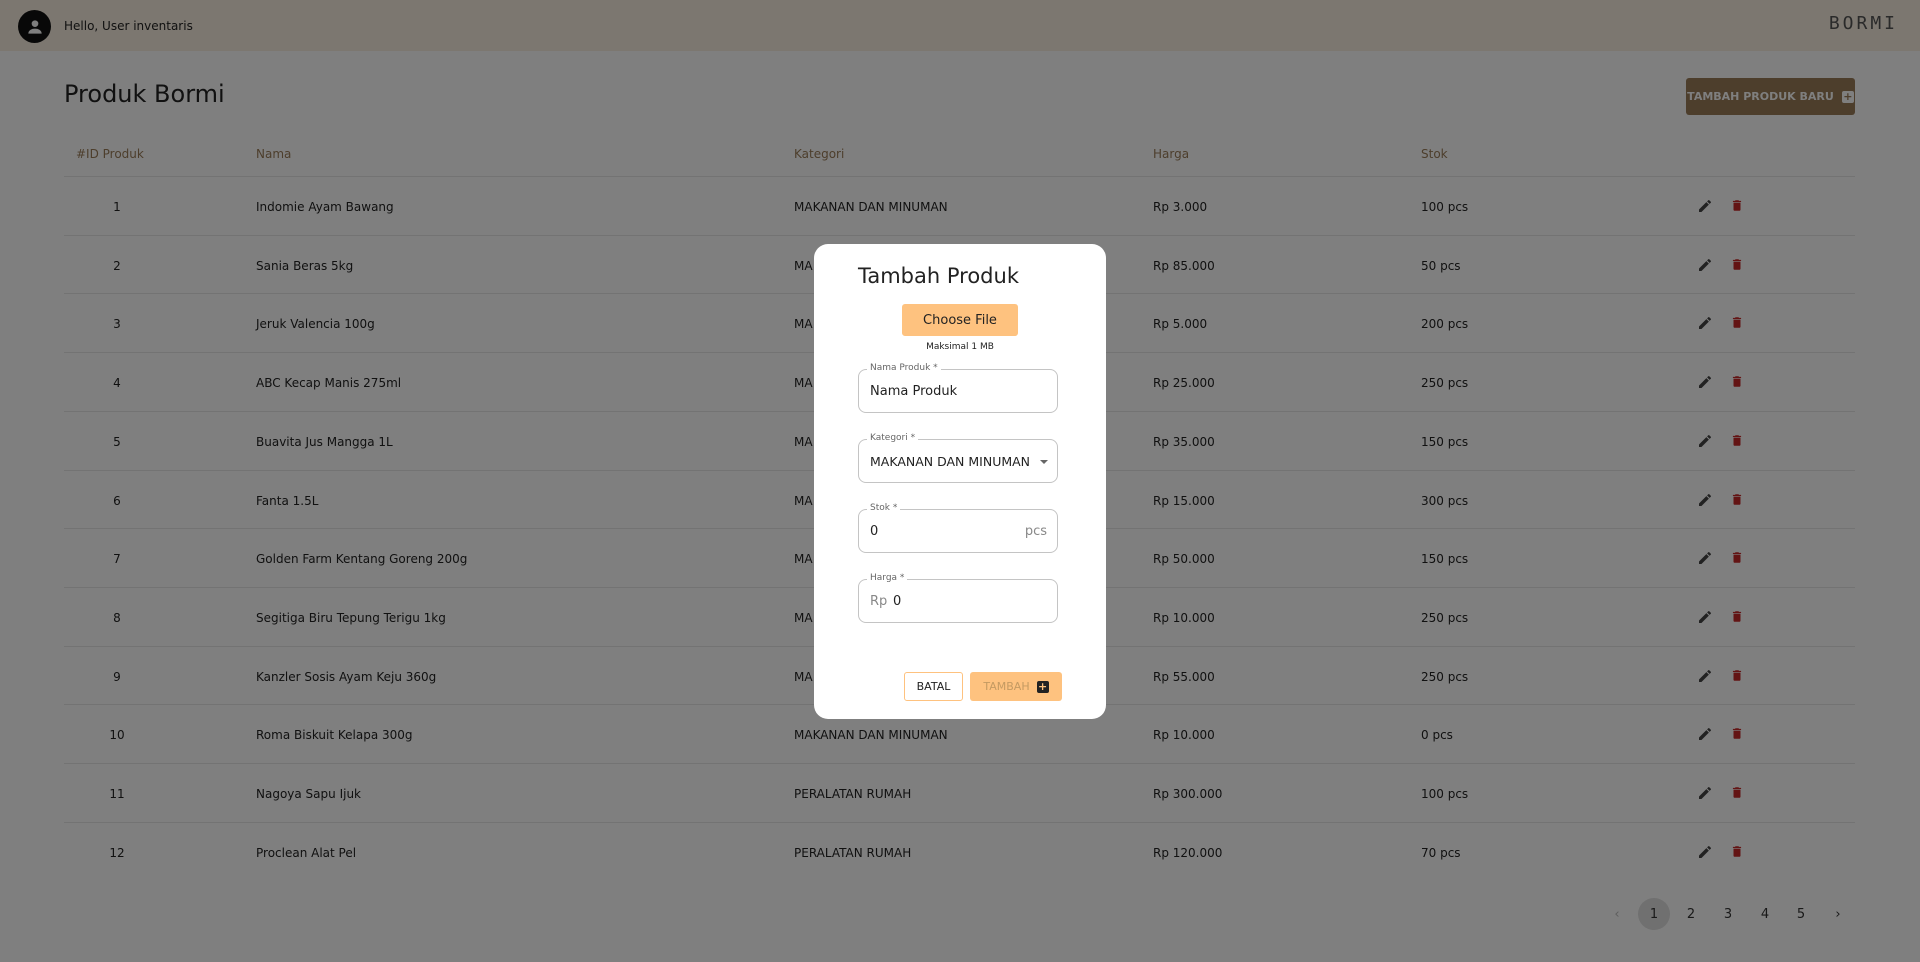 The height and width of the screenshot is (962, 1920). I want to click on price-field: Harga * Rp 0, so click(958, 598).